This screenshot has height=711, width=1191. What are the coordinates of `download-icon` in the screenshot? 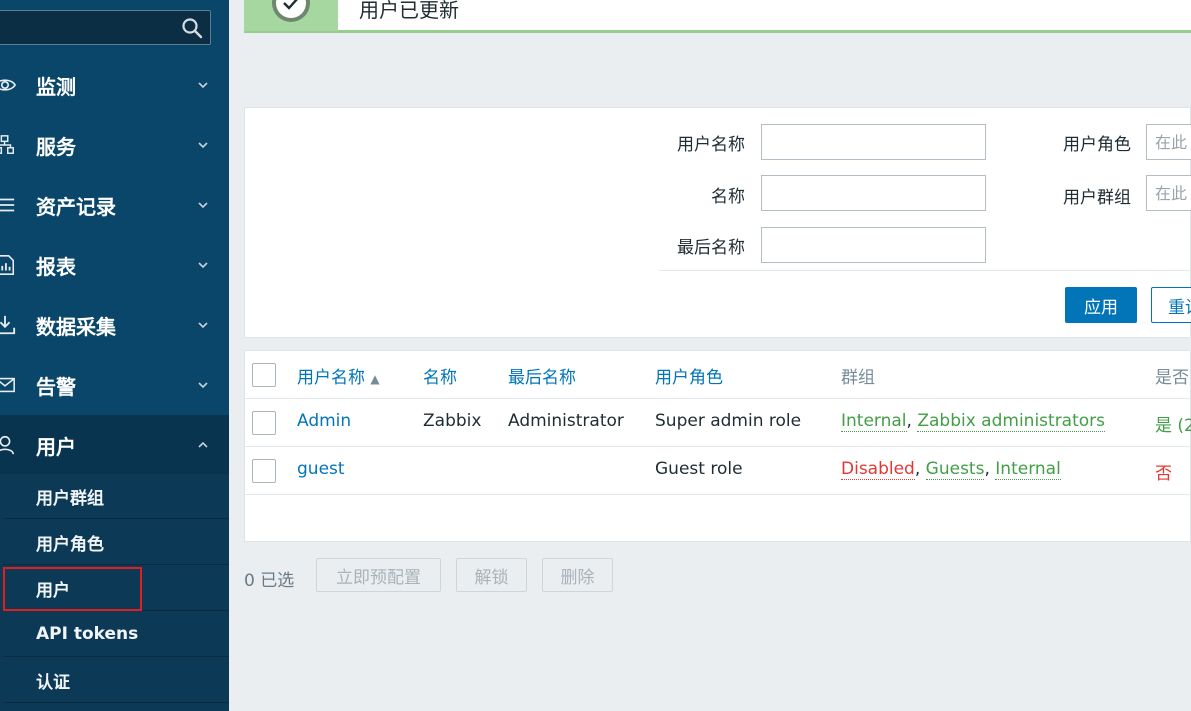 It's located at (8, 325).